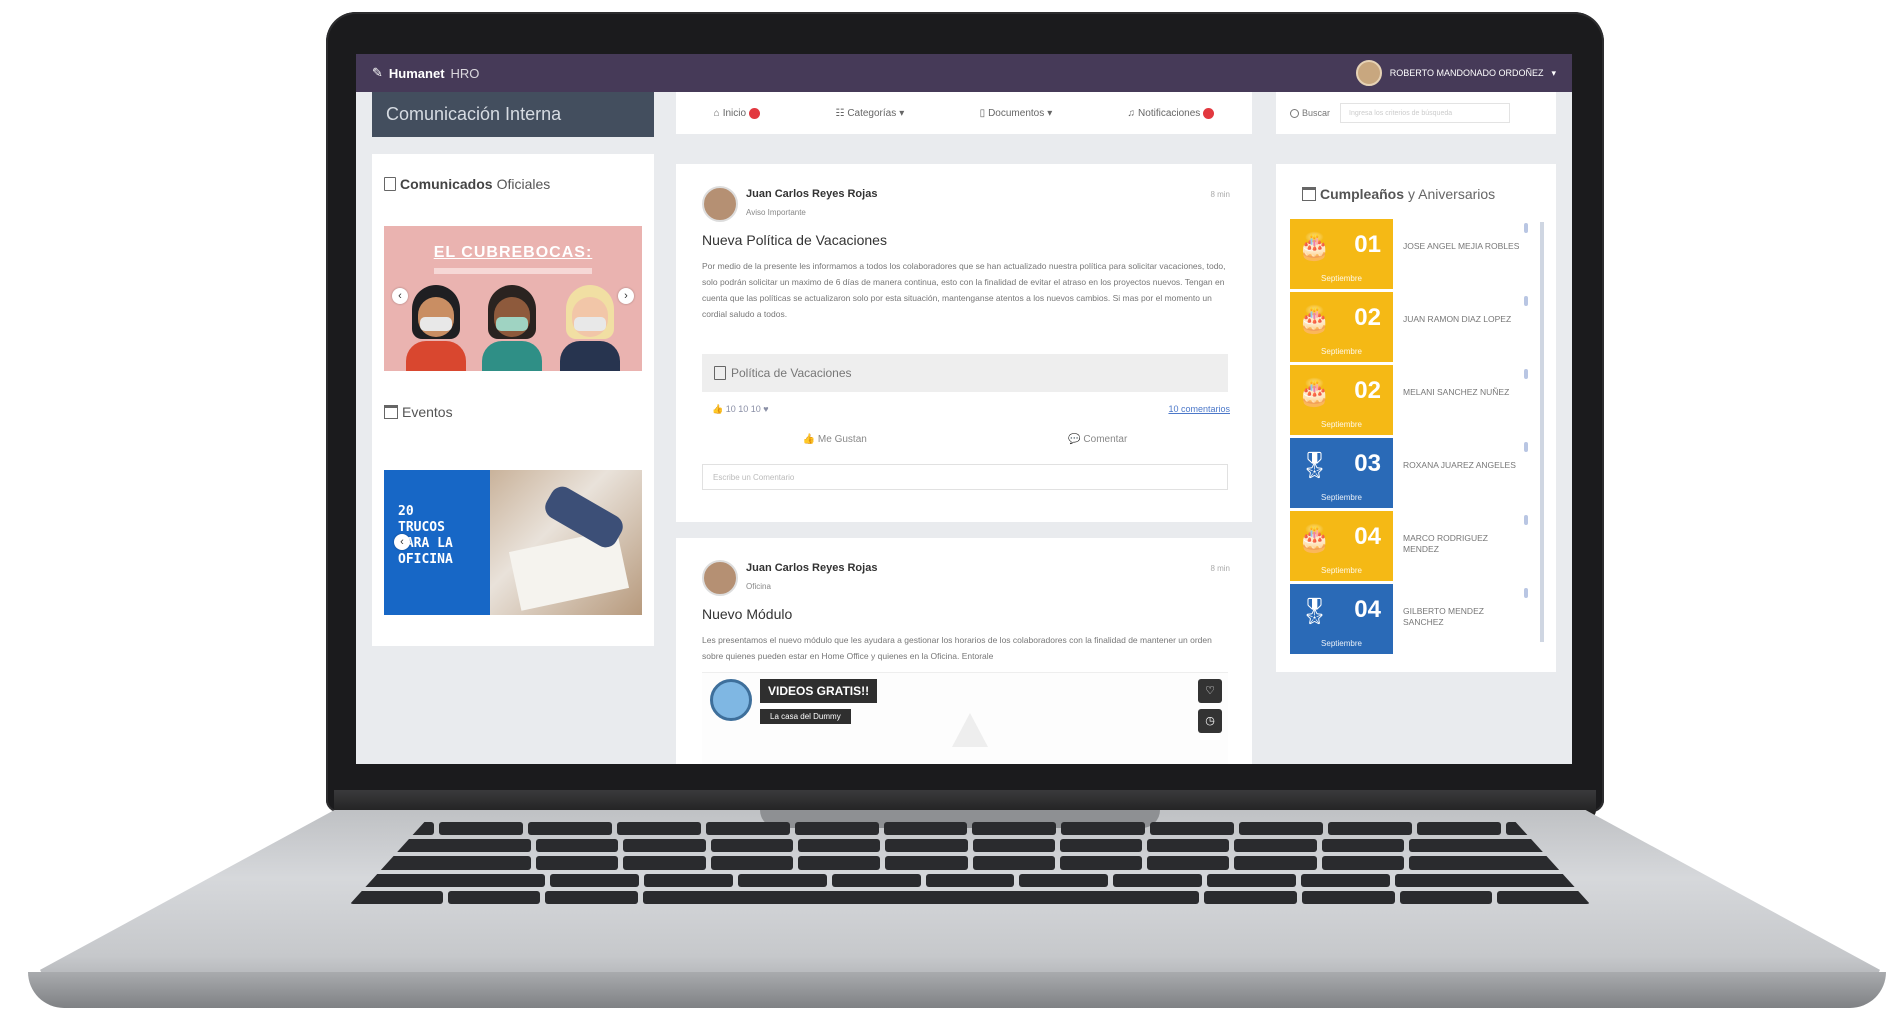 The height and width of the screenshot is (1022, 1890). I want to click on video-title: VIDEOS GRATIS!!, so click(819, 691).